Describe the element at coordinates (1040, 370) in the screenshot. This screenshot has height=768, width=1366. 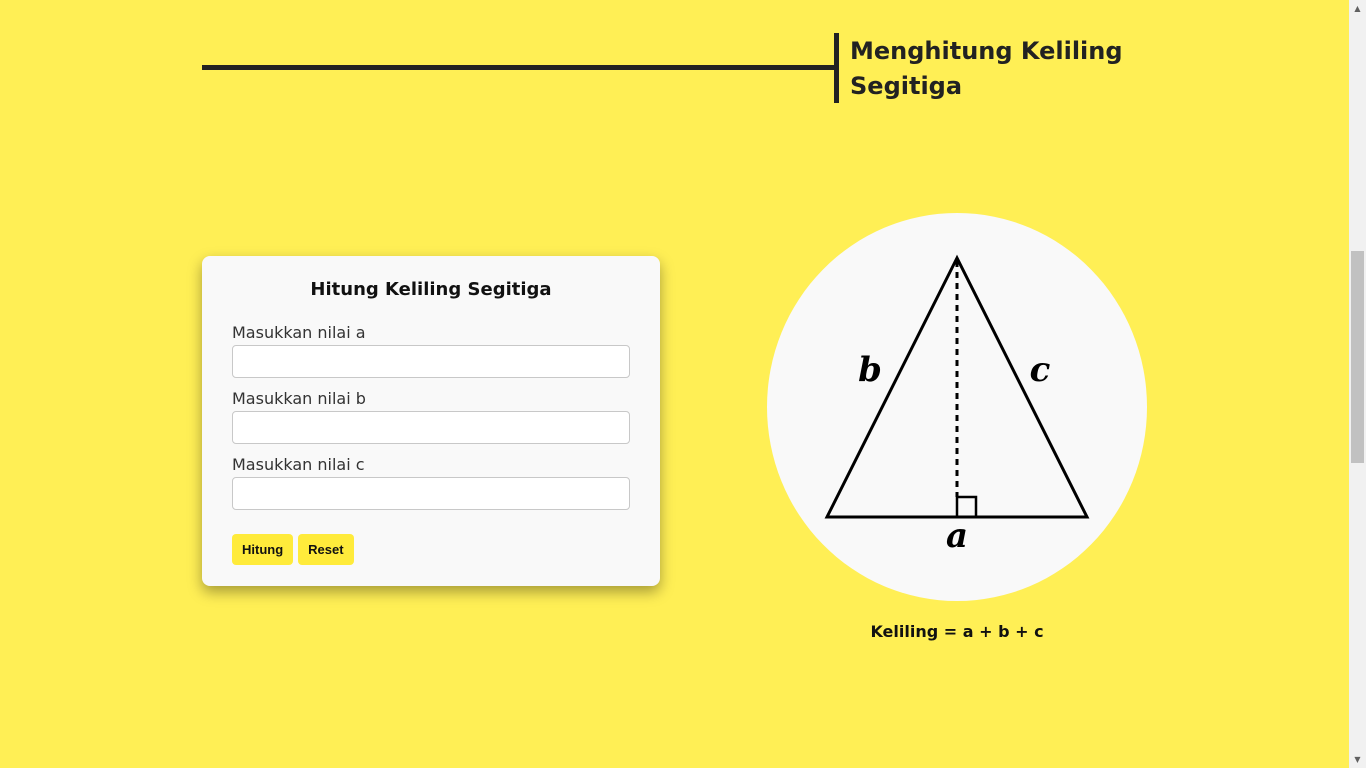
I see `side-label-c: c` at that location.